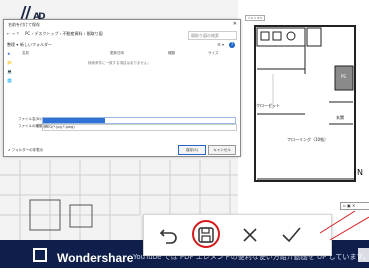 The height and width of the screenshot is (272, 369). I want to click on address-bar: ← → ↑ PC › デスクトップ › 不動産資料 › 間取り図 間取り図の検索, so click(122, 35).